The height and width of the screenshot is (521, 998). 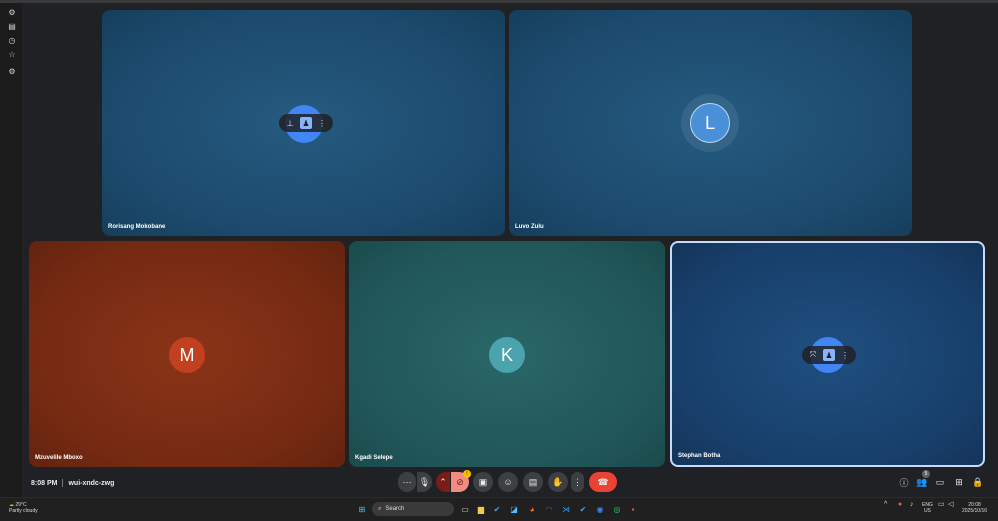 What do you see at coordinates (529, 227) in the screenshot?
I see `participant-name: Luvo Zulu` at bounding box center [529, 227].